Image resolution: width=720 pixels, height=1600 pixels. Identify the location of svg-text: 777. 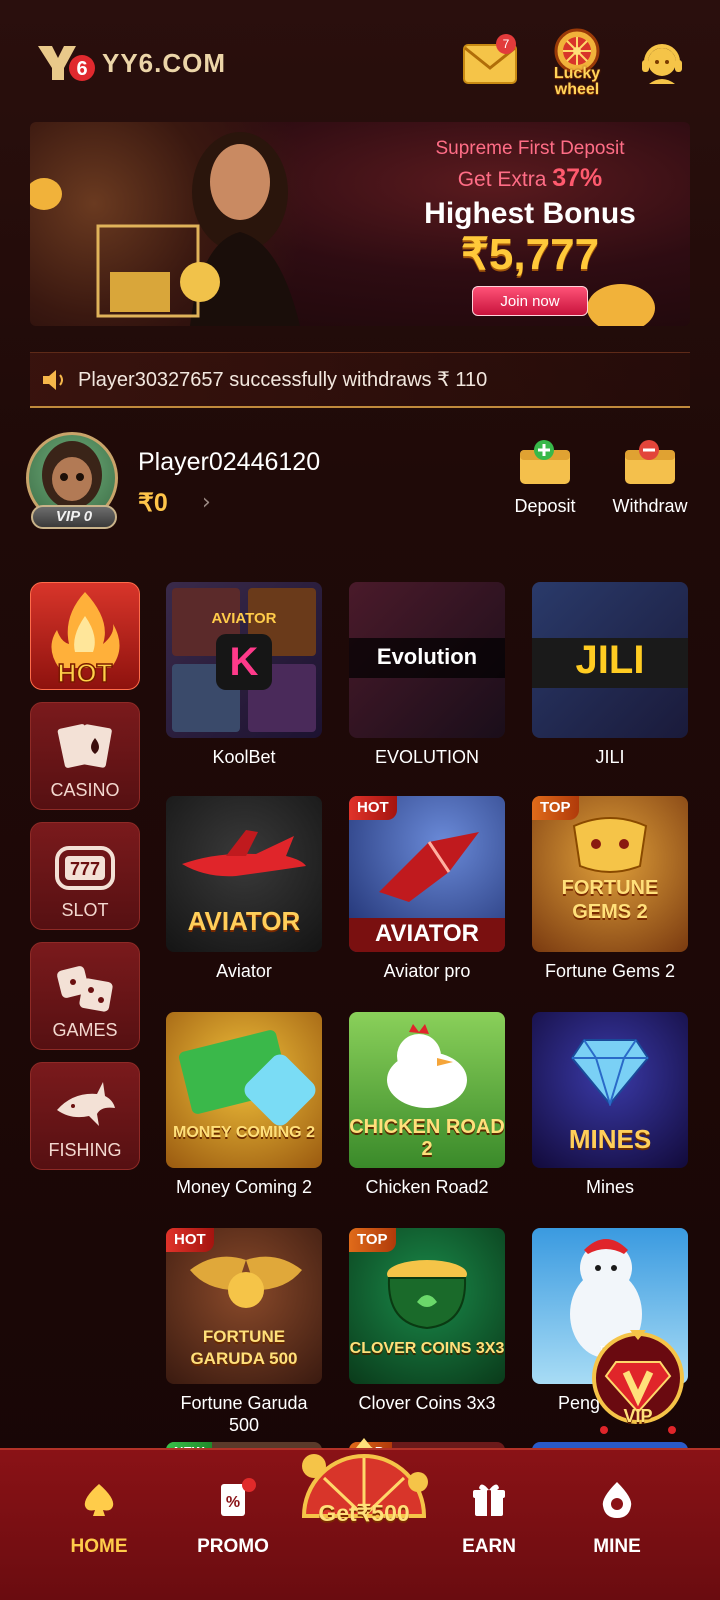
(85, 869).